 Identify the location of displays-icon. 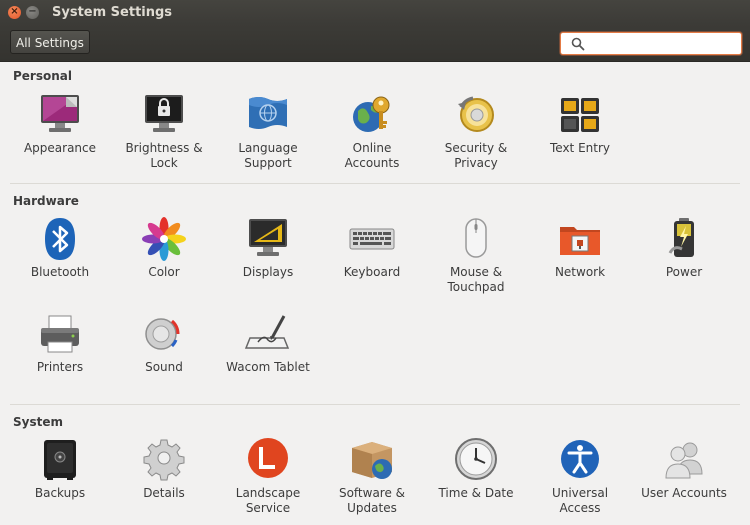
(268, 237).